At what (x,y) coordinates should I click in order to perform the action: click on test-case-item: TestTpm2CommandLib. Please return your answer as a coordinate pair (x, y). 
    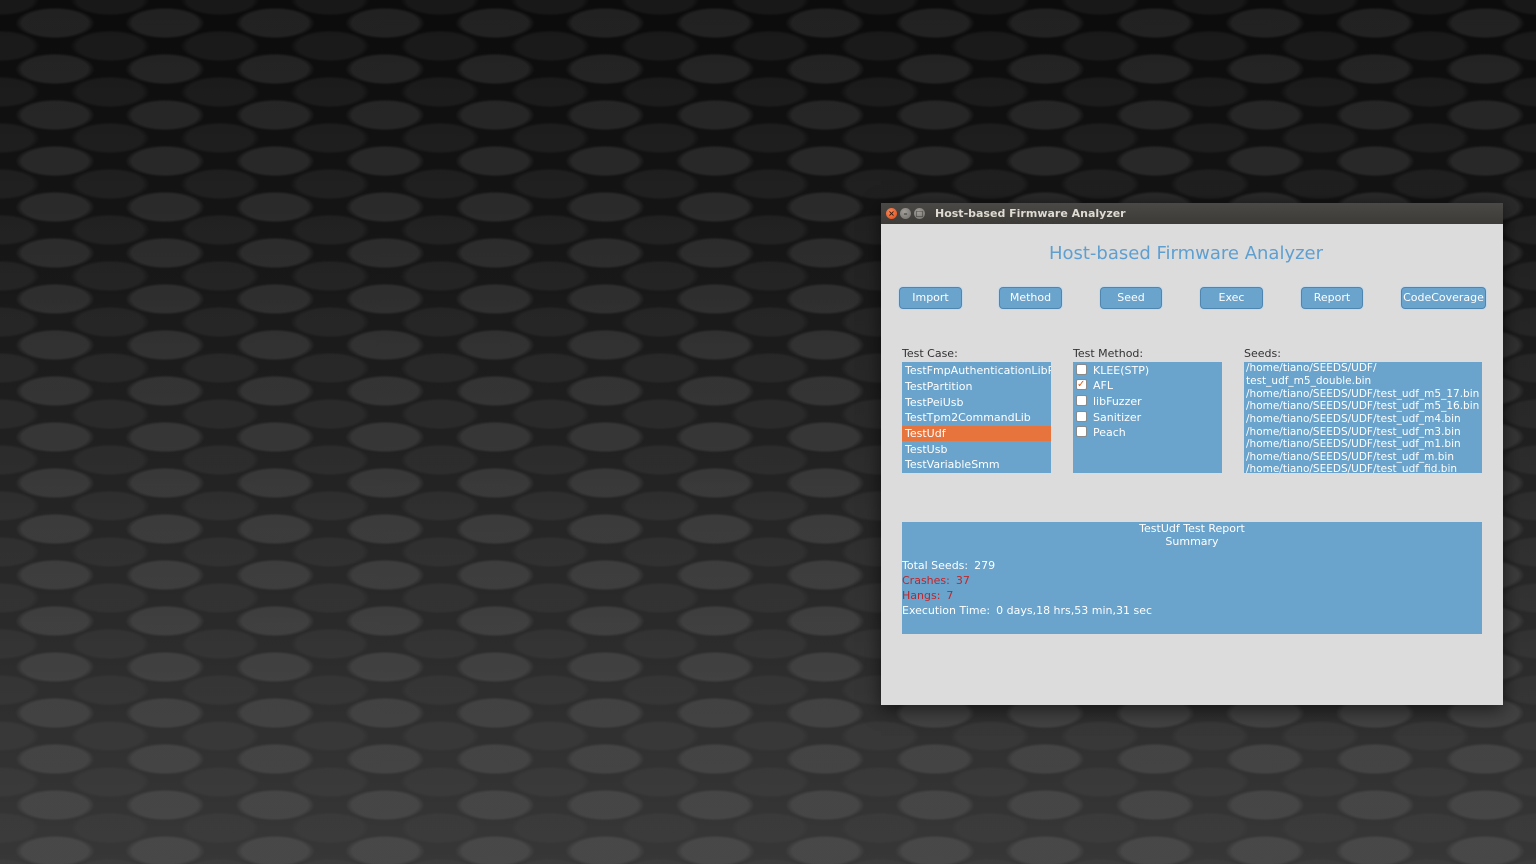
    Looking at the image, I should click on (976, 417).